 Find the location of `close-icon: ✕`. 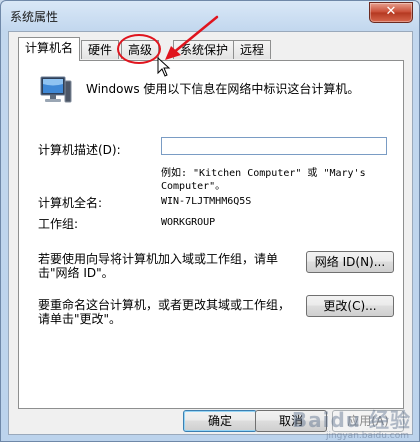

close-icon: ✕ is located at coordinates (391, 11).